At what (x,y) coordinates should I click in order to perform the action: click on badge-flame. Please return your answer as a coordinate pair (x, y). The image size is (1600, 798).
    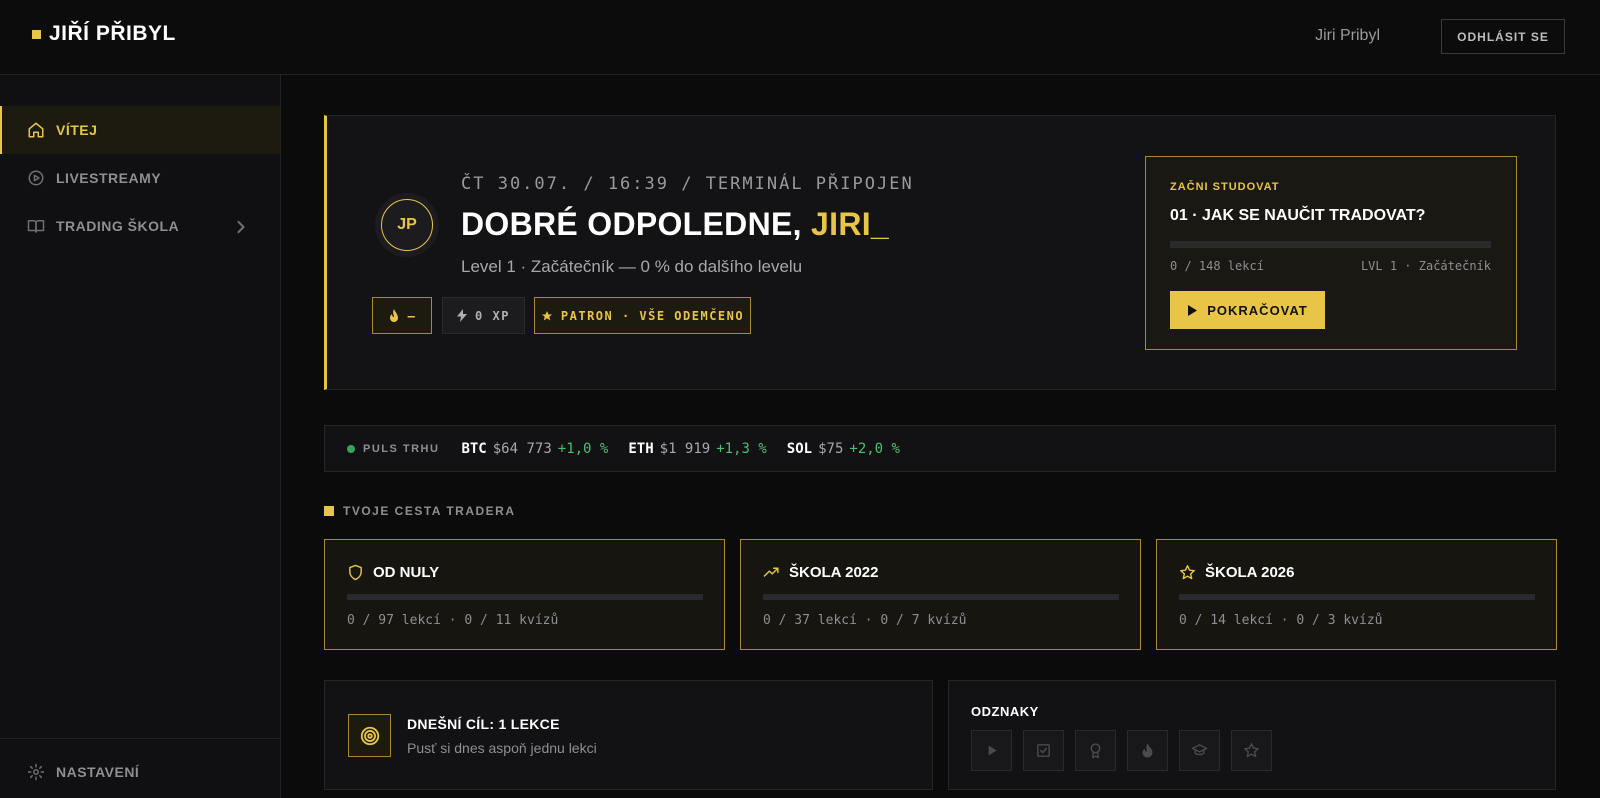
    Looking at the image, I should click on (1147, 750).